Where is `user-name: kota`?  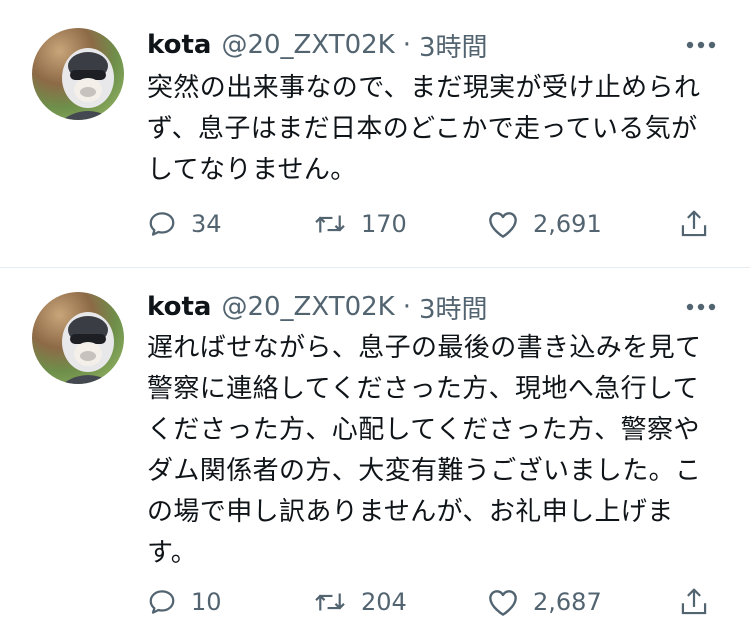 user-name: kota is located at coordinates (179, 307).